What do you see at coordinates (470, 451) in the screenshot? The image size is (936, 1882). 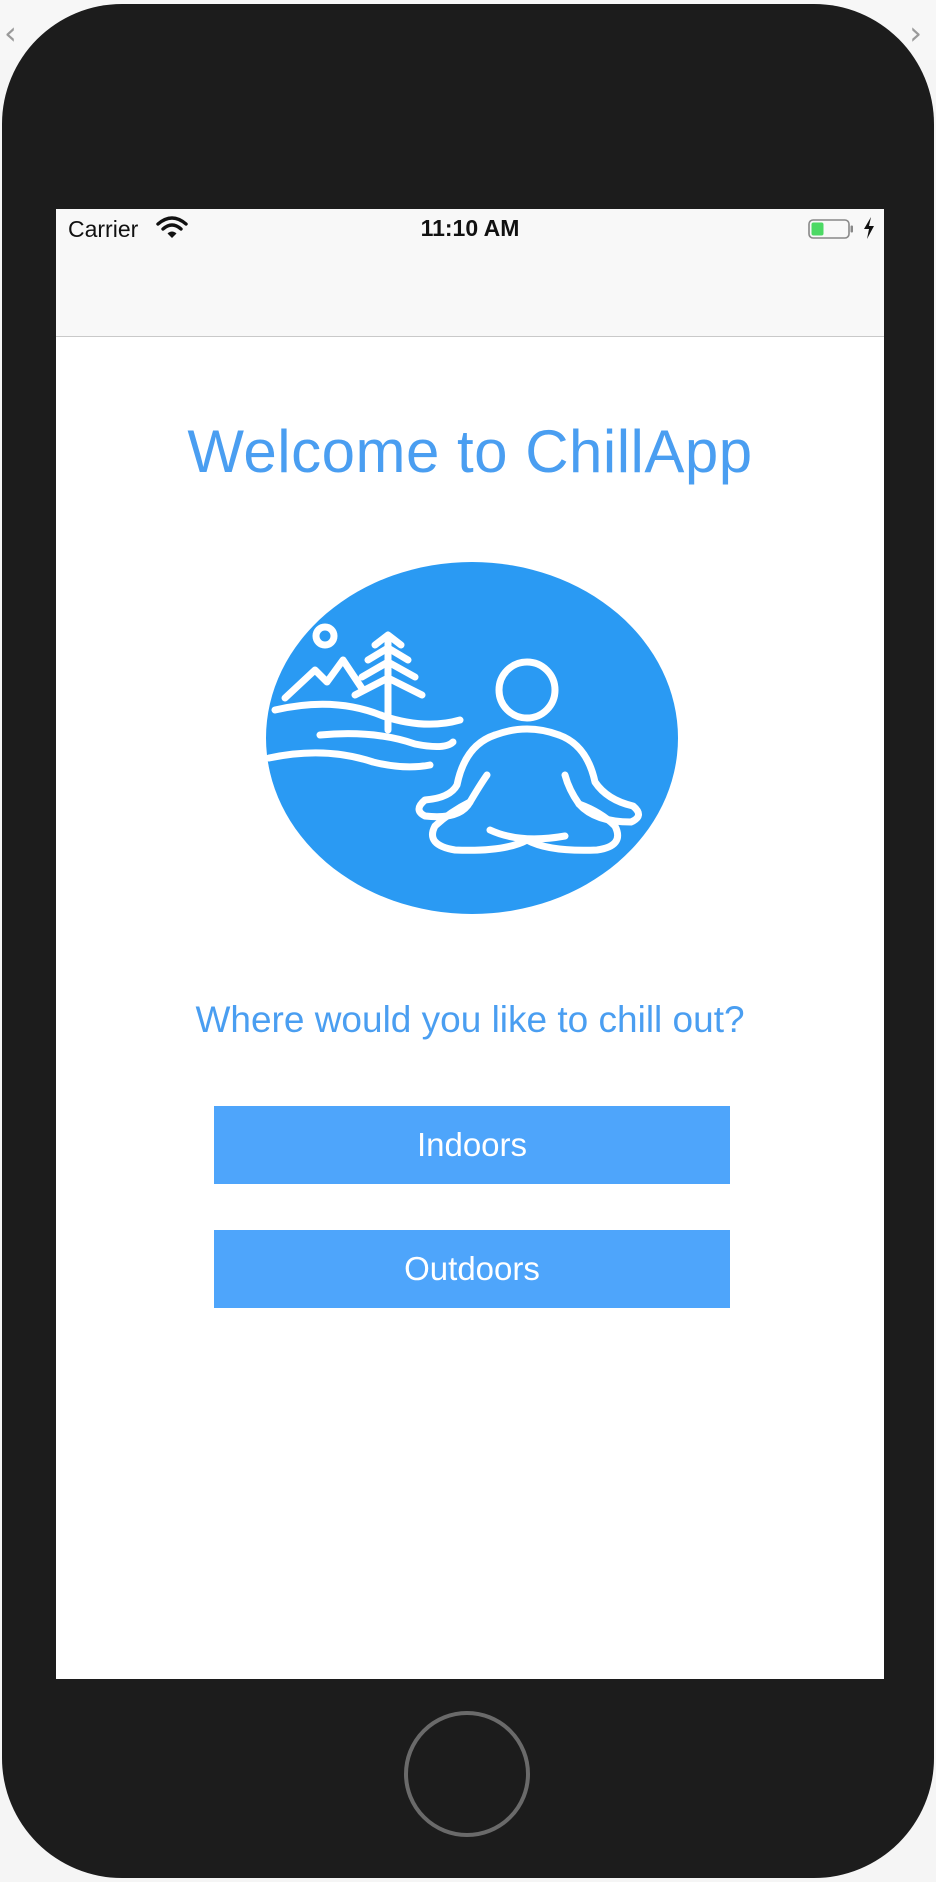 I see `welcome-title: Welcome to ChillApp` at bounding box center [470, 451].